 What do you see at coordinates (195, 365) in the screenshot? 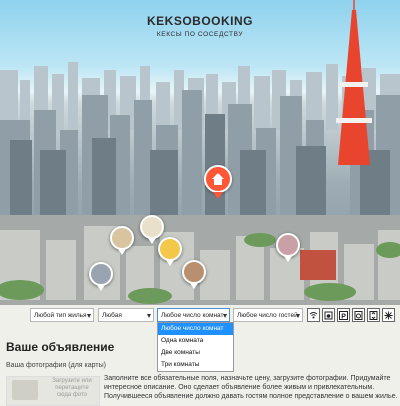
I see `rooms-option-three: Три комнаты` at bounding box center [195, 365].